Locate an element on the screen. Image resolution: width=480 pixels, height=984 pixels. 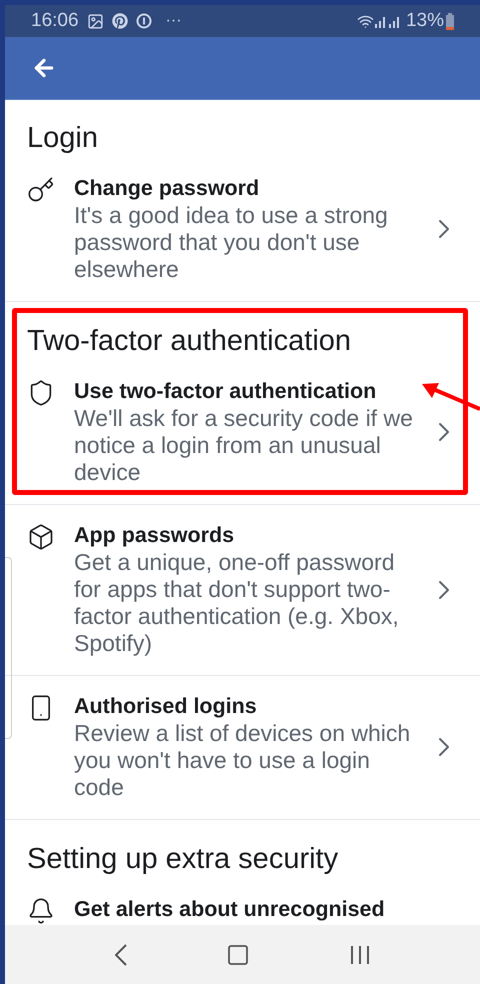
more-notifications: ··· is located at coordinates (174, 21).